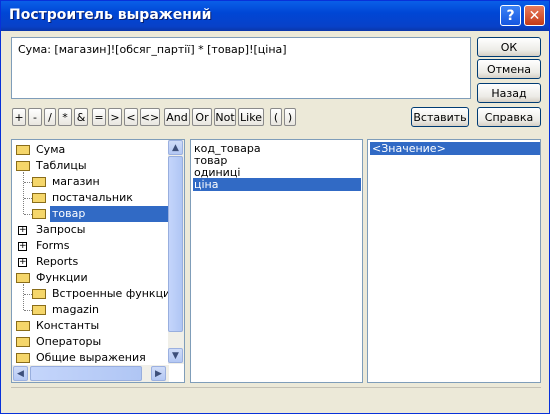 This screenshot has height=414, width=550. I want to click on arrow-left-icon: ◀, so click(20, 373).